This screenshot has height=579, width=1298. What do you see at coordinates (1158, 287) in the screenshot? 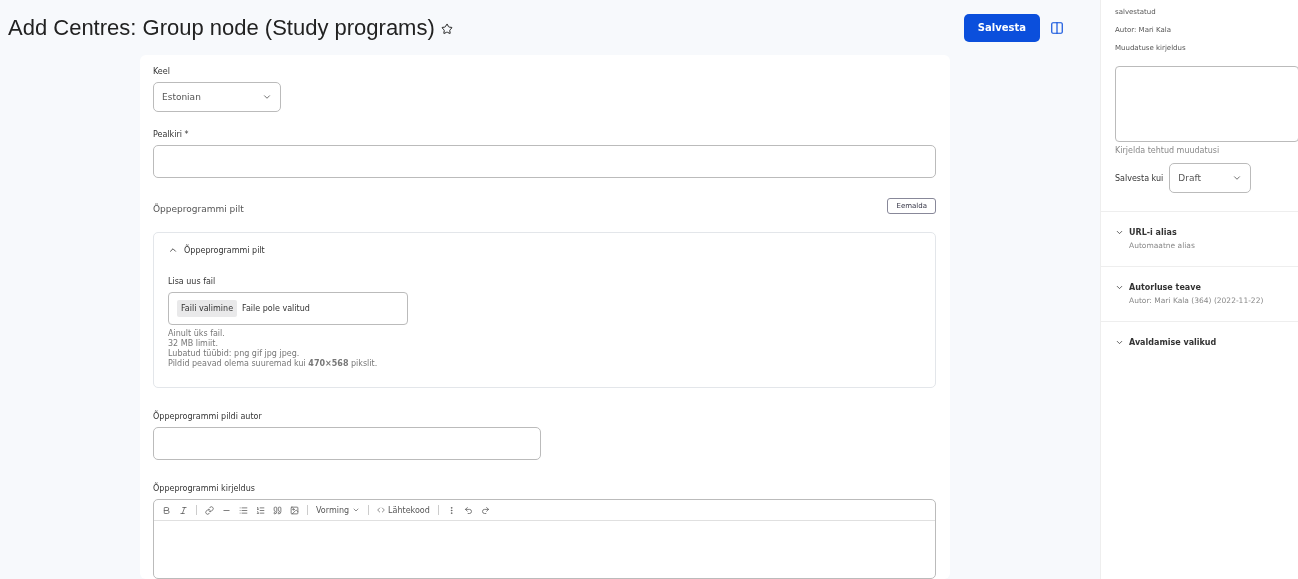
I see `section-toggle: Autorluse teave` at bounding box center [1158, 287].